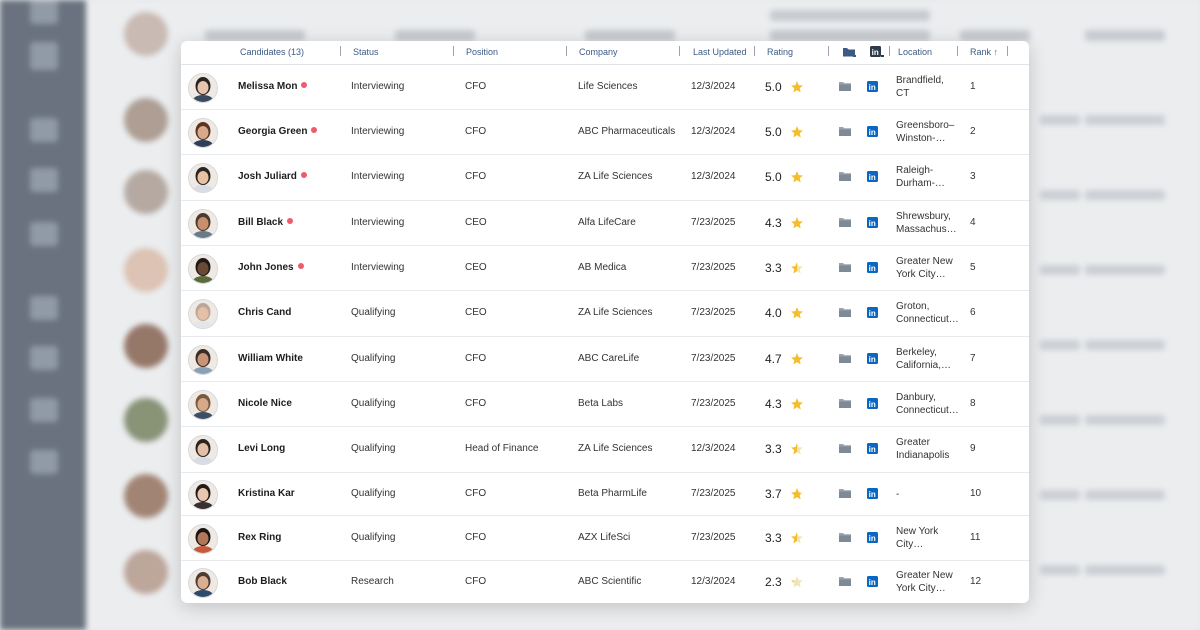  What do you see at coordinates (264, 312) in the screenshot?
I see `candidate-name: Chris Cand` at bounding box center [264, 312].